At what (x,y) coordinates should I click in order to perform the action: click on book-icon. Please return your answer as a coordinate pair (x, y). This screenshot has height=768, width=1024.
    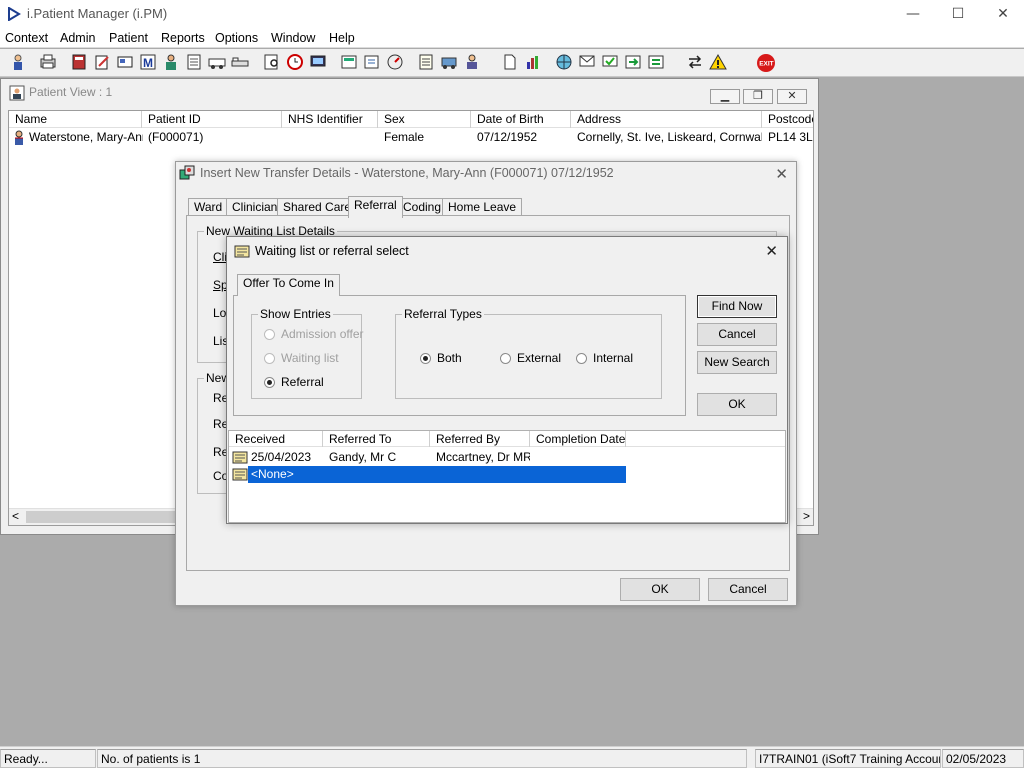
    Looking at the image, I should click on (79, 62).